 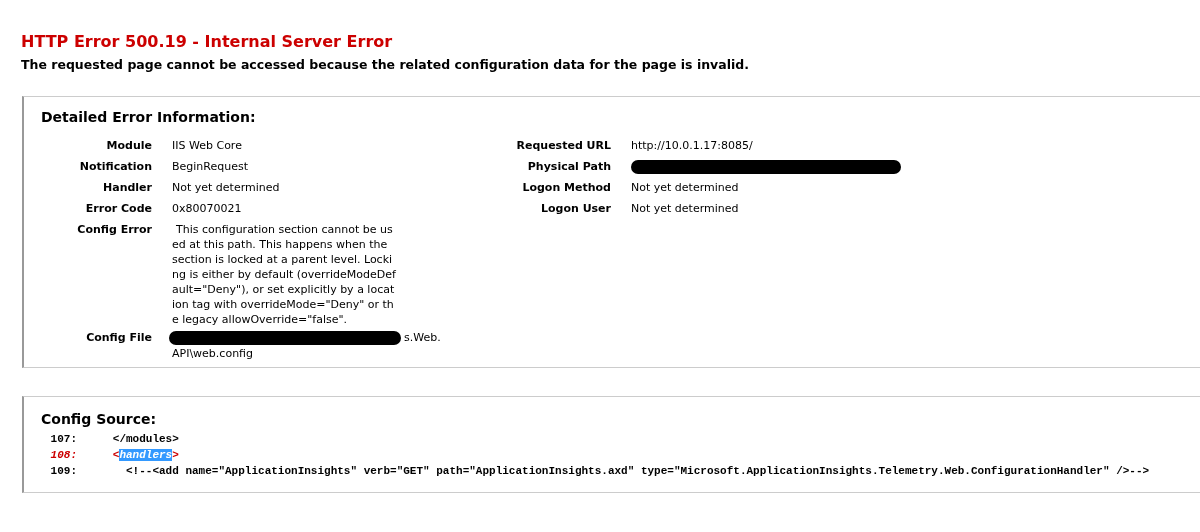 I want to click on field-label: Physical Path, so click(x=568, y=167).